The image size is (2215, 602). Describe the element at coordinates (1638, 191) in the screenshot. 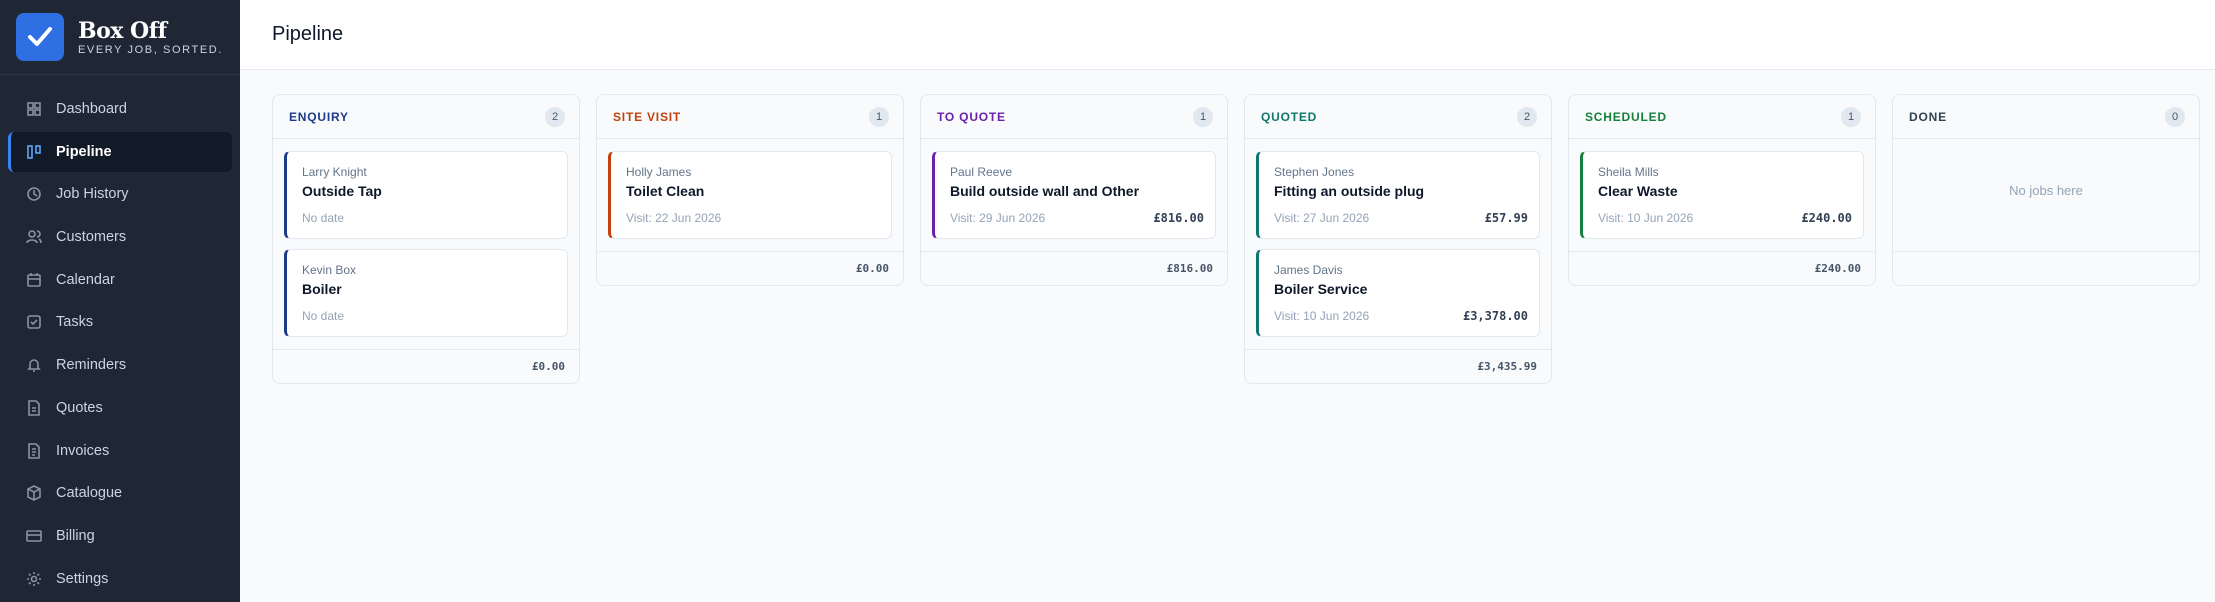

I see `card-title: Clear Waste` at that location.